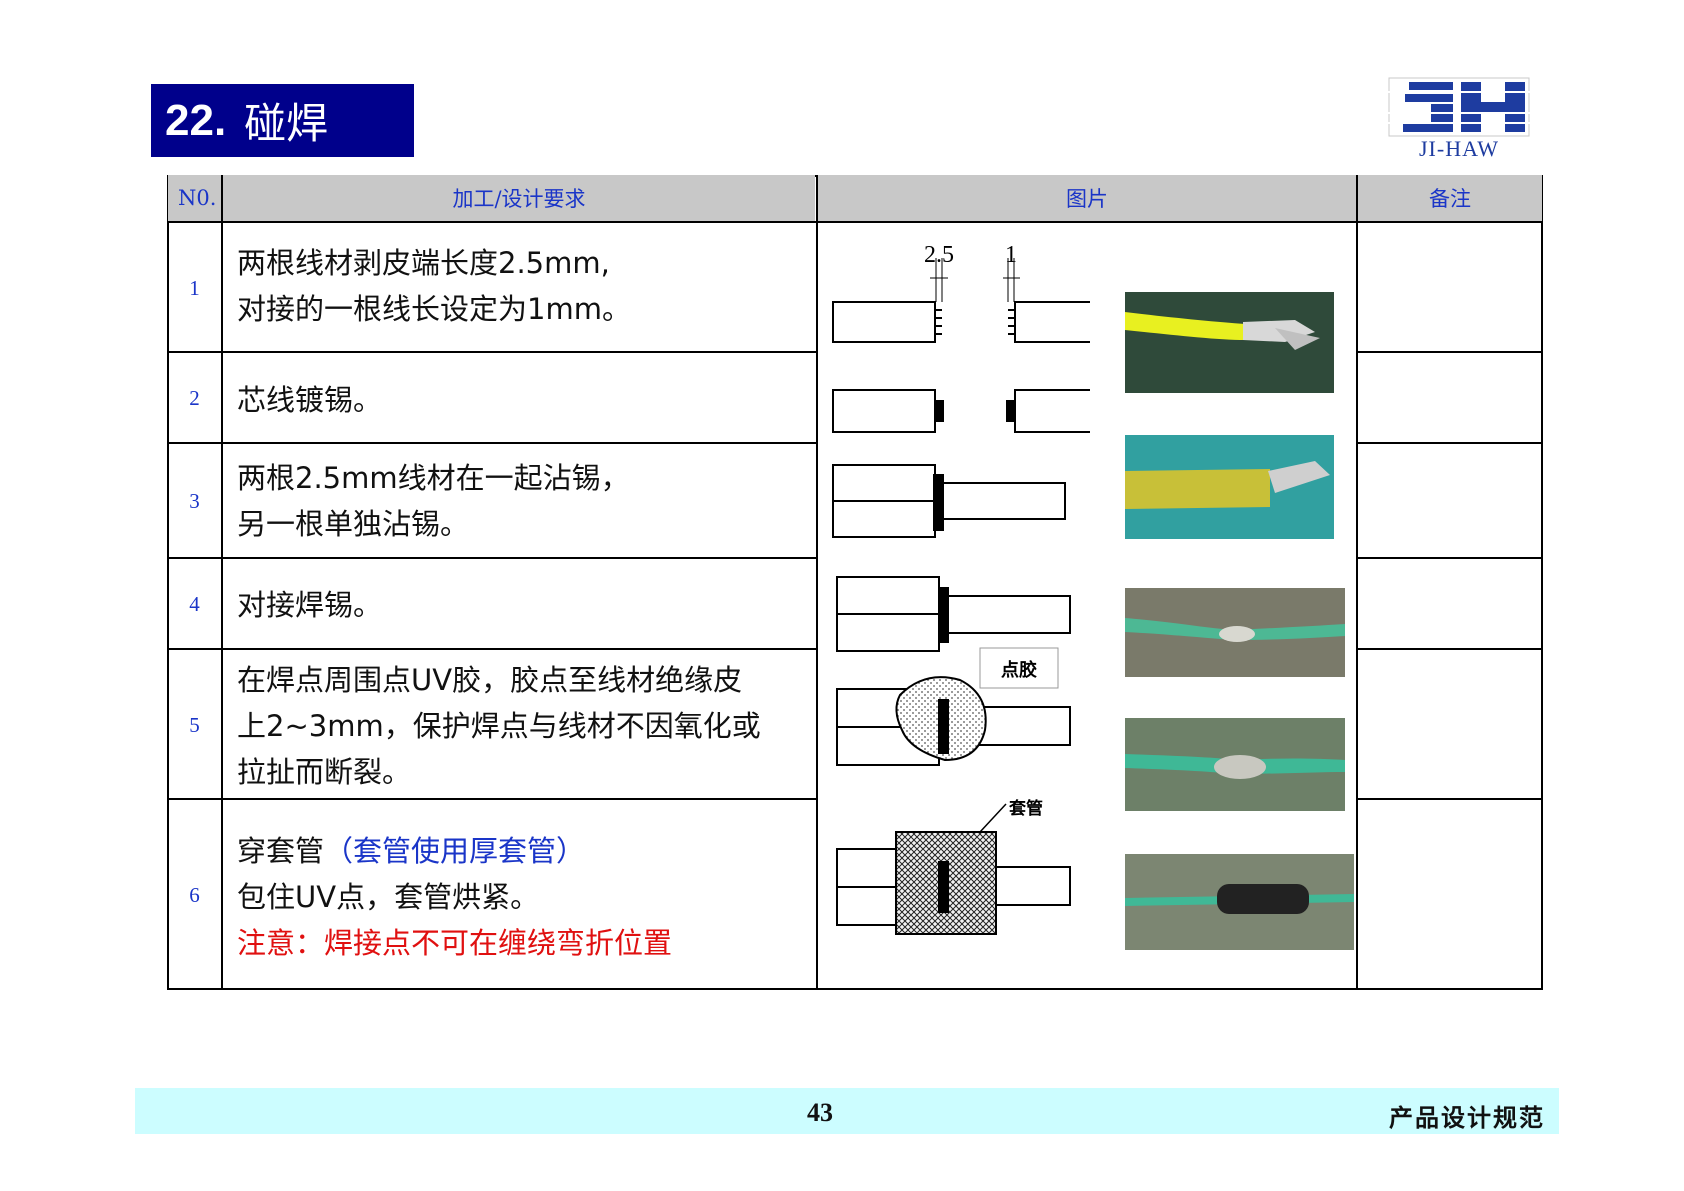 The width and height of the screenshot is (1684, 1191). What do you see at coordinates (1450, 198) in the screenshot?
I see `column-header-remark: 备注` at bounding box center [1450, 198].